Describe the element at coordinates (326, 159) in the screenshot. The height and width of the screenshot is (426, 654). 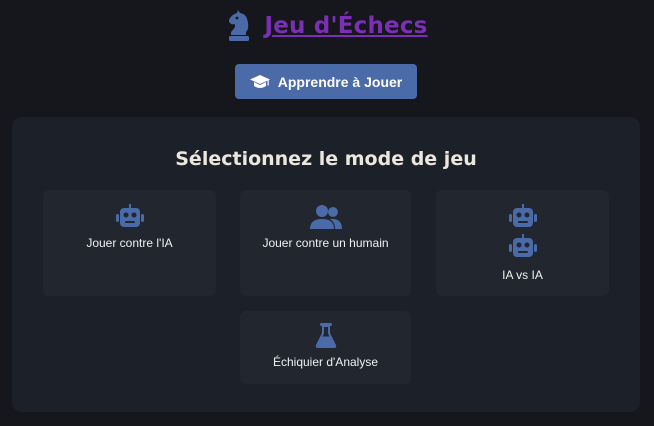
I see `panel-title: Sélectionnez le mode de jeu` at that location.